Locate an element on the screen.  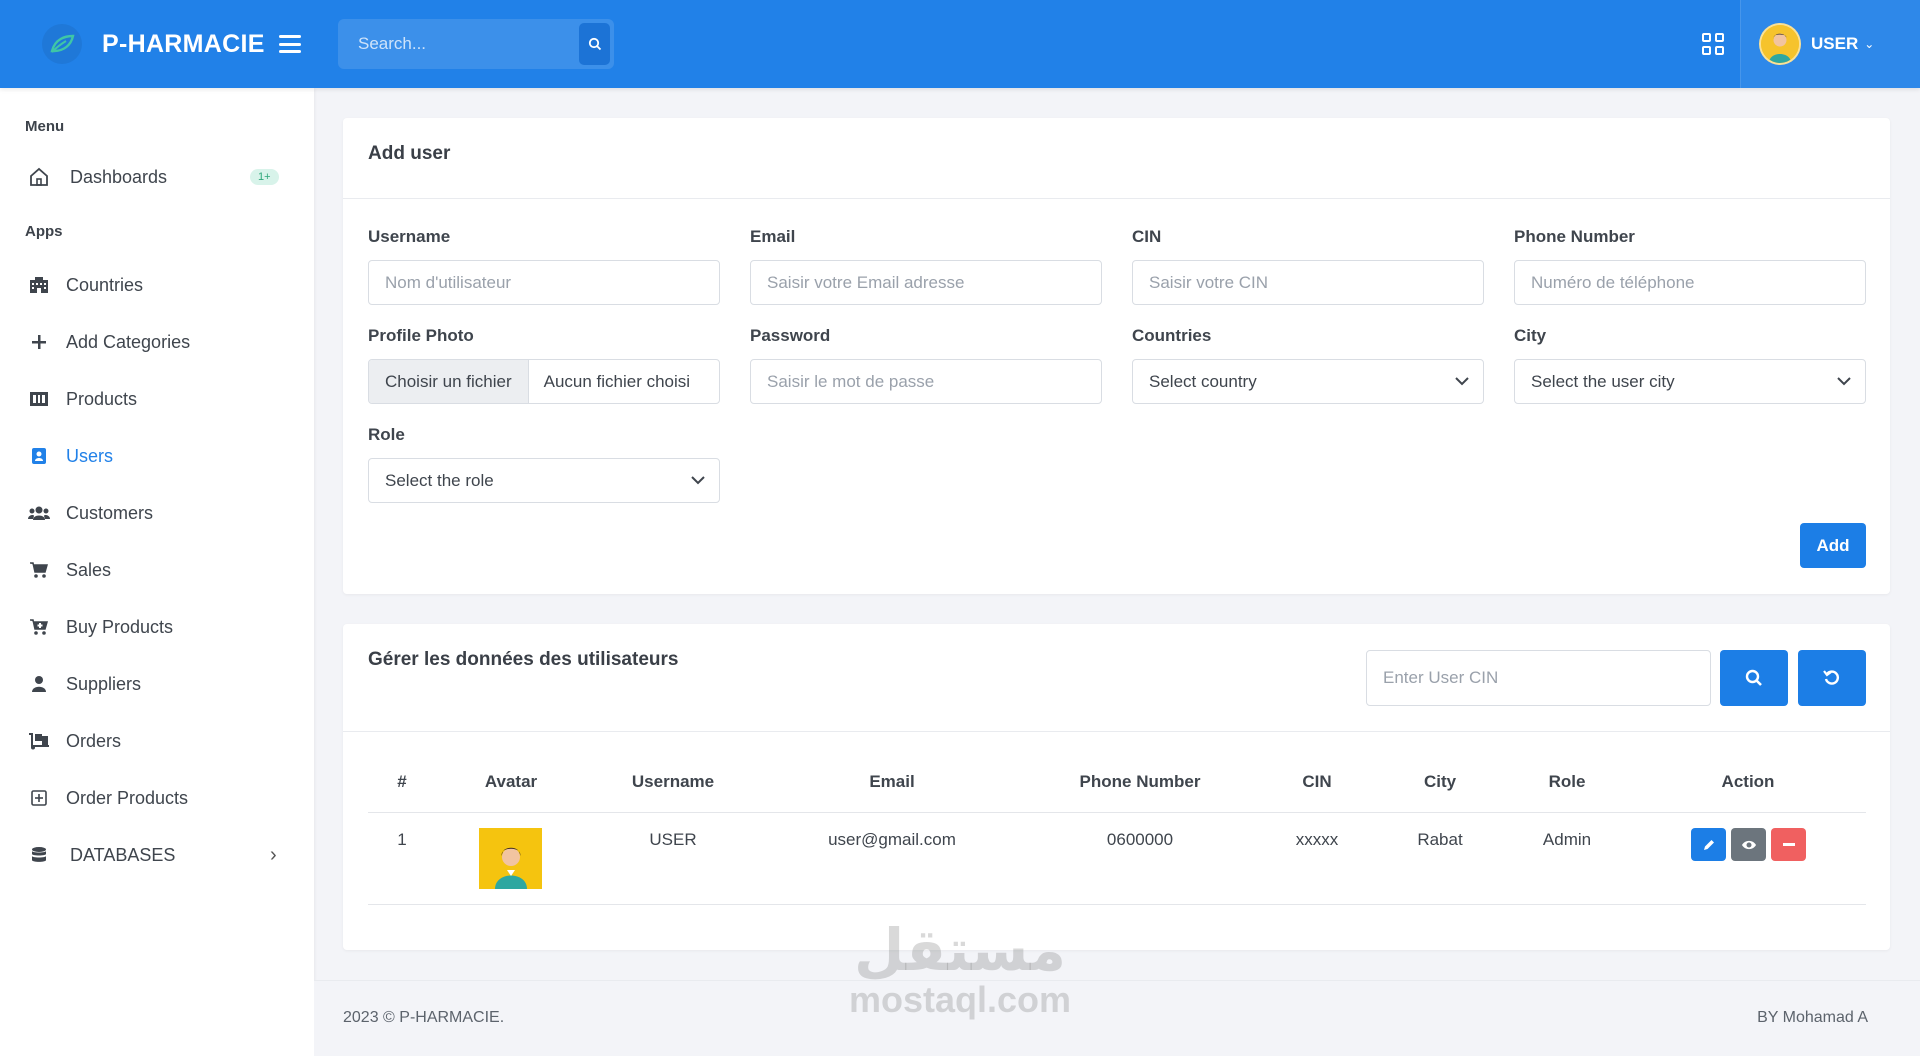
id-badge-icon is located at coordinates (39, 456).